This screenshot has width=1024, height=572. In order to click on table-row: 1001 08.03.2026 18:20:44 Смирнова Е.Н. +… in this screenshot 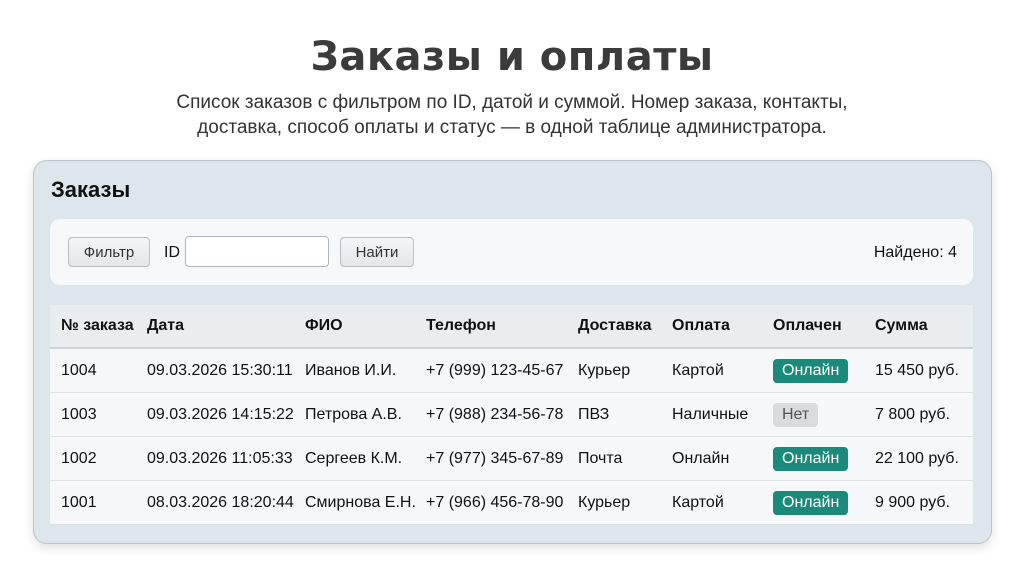, I will do `click(511, 502)`.